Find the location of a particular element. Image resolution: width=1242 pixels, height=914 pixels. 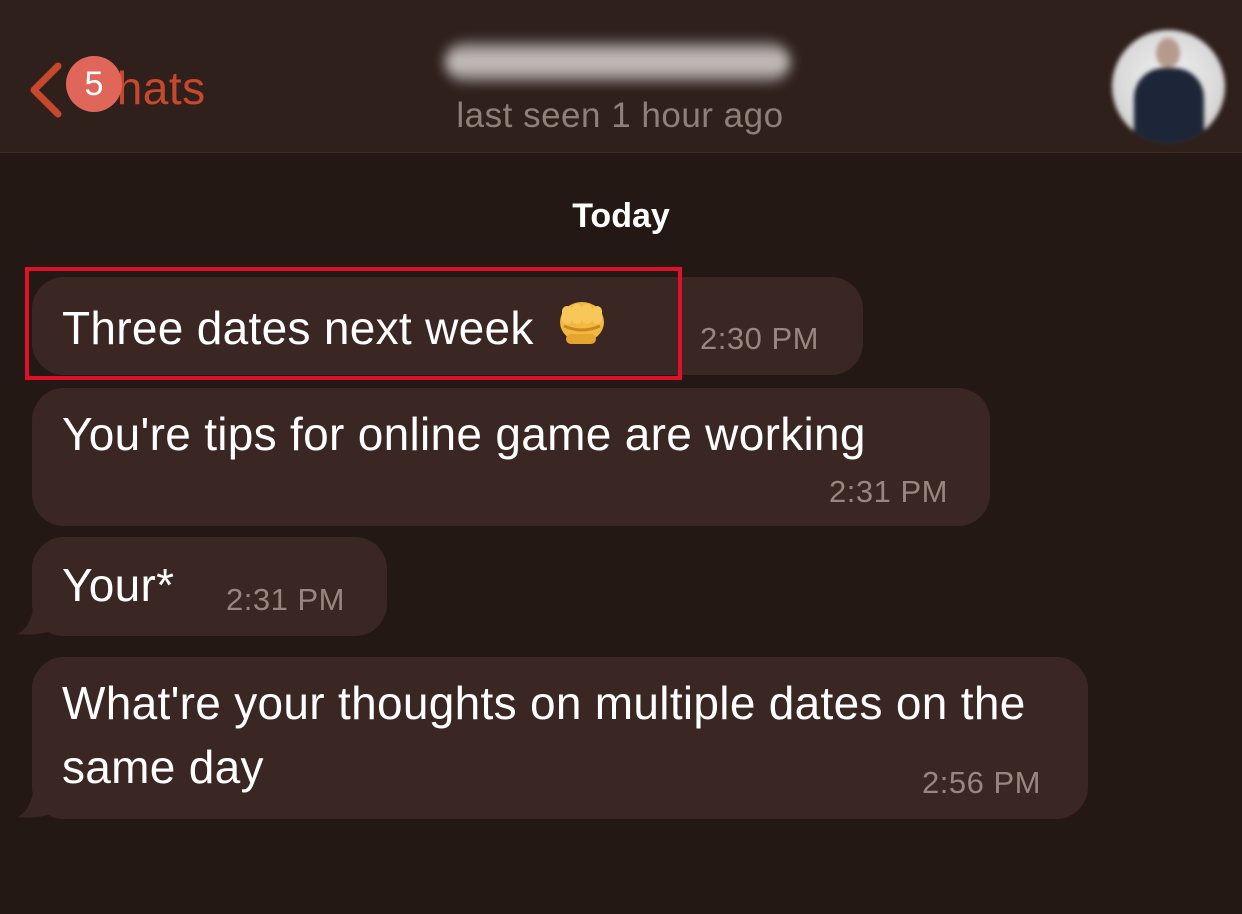

chevron-left-icon is located at coordinates (46, 90).